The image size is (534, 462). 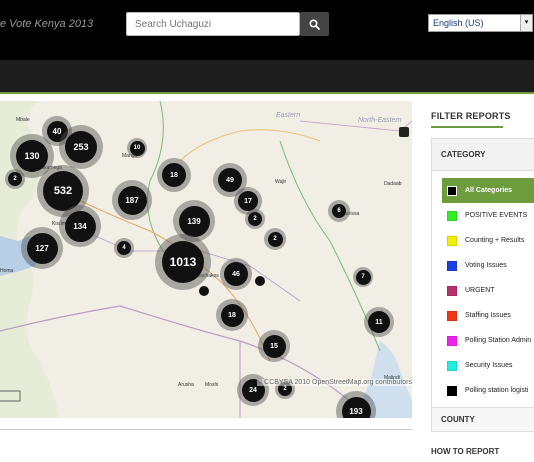 I want to click on report-cluster: 1013, so click(x=183, y=262).